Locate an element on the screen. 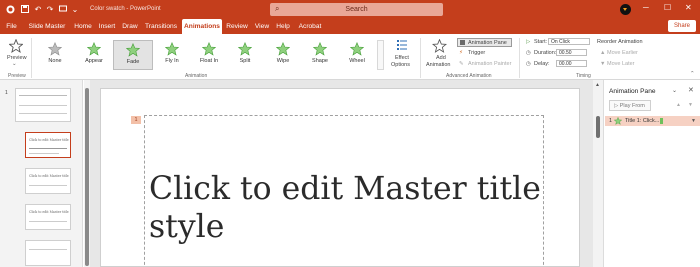 The width and height of the screenshot is (700, 267). trigger-button: Trigger is located at coordinates (476, 53).